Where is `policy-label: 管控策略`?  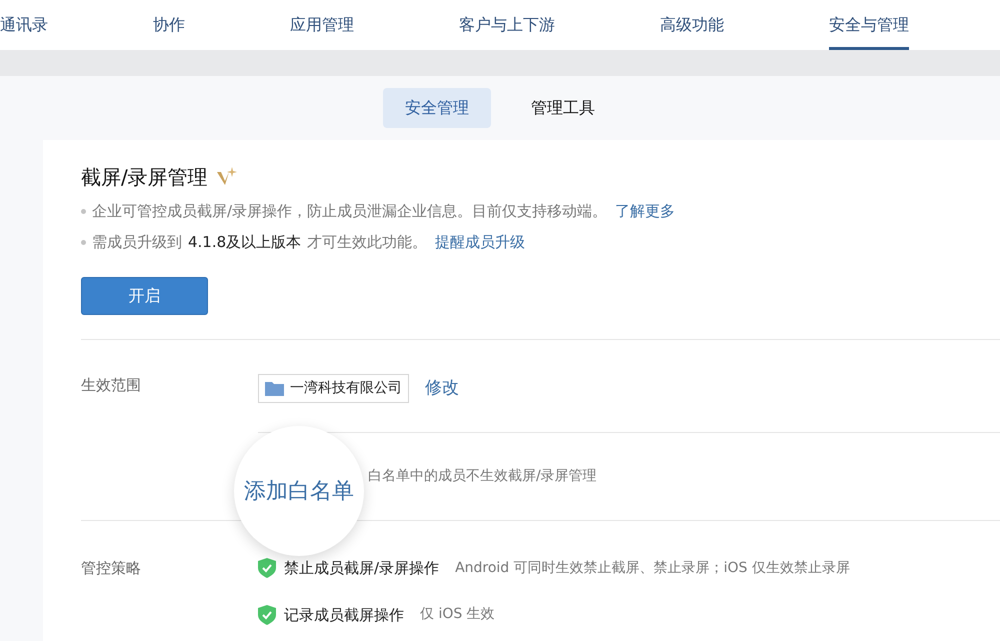
policy-label: 管控策略 is located at coordinates (111, 568).